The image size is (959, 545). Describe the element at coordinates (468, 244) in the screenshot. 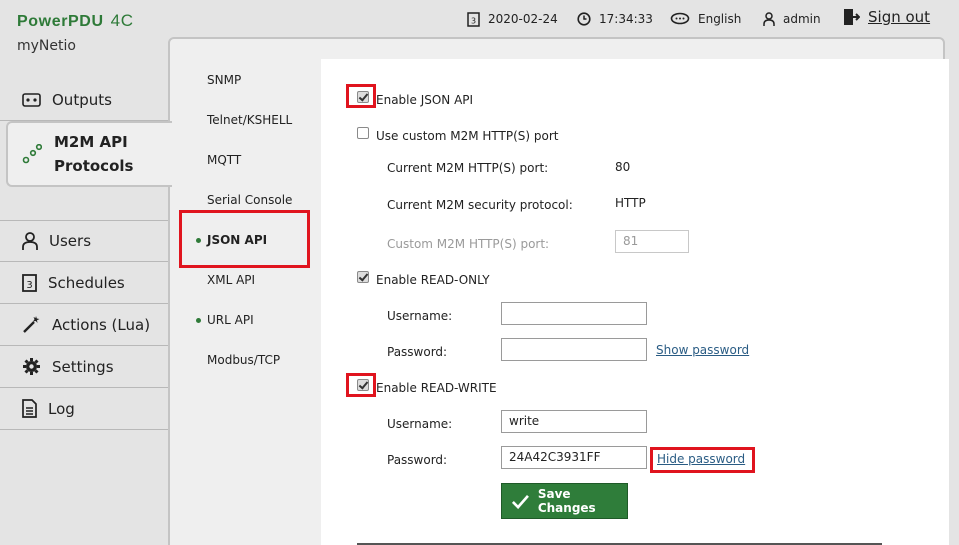

I see `custom-port-field-label: Custom M2M HTTP(S) port:` at that location.